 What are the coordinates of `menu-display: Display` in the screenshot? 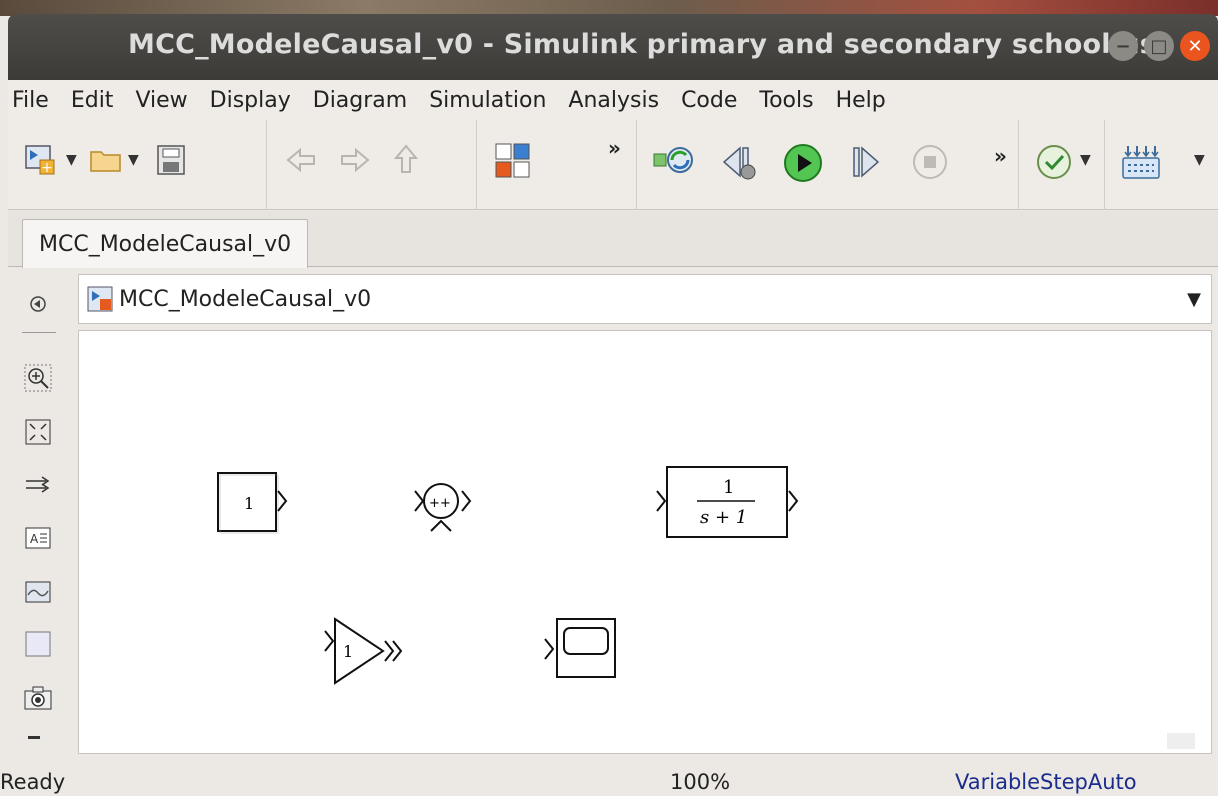 It's located at (251, 100).